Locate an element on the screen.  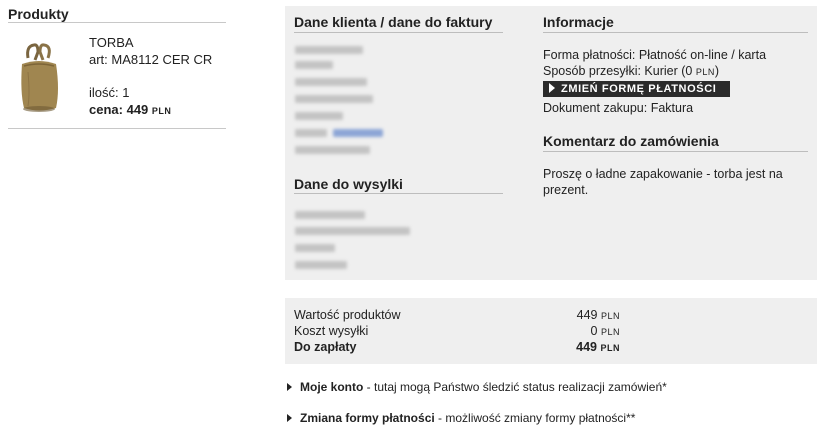
product-price-label: cena: is located at coordinates (106, 109).